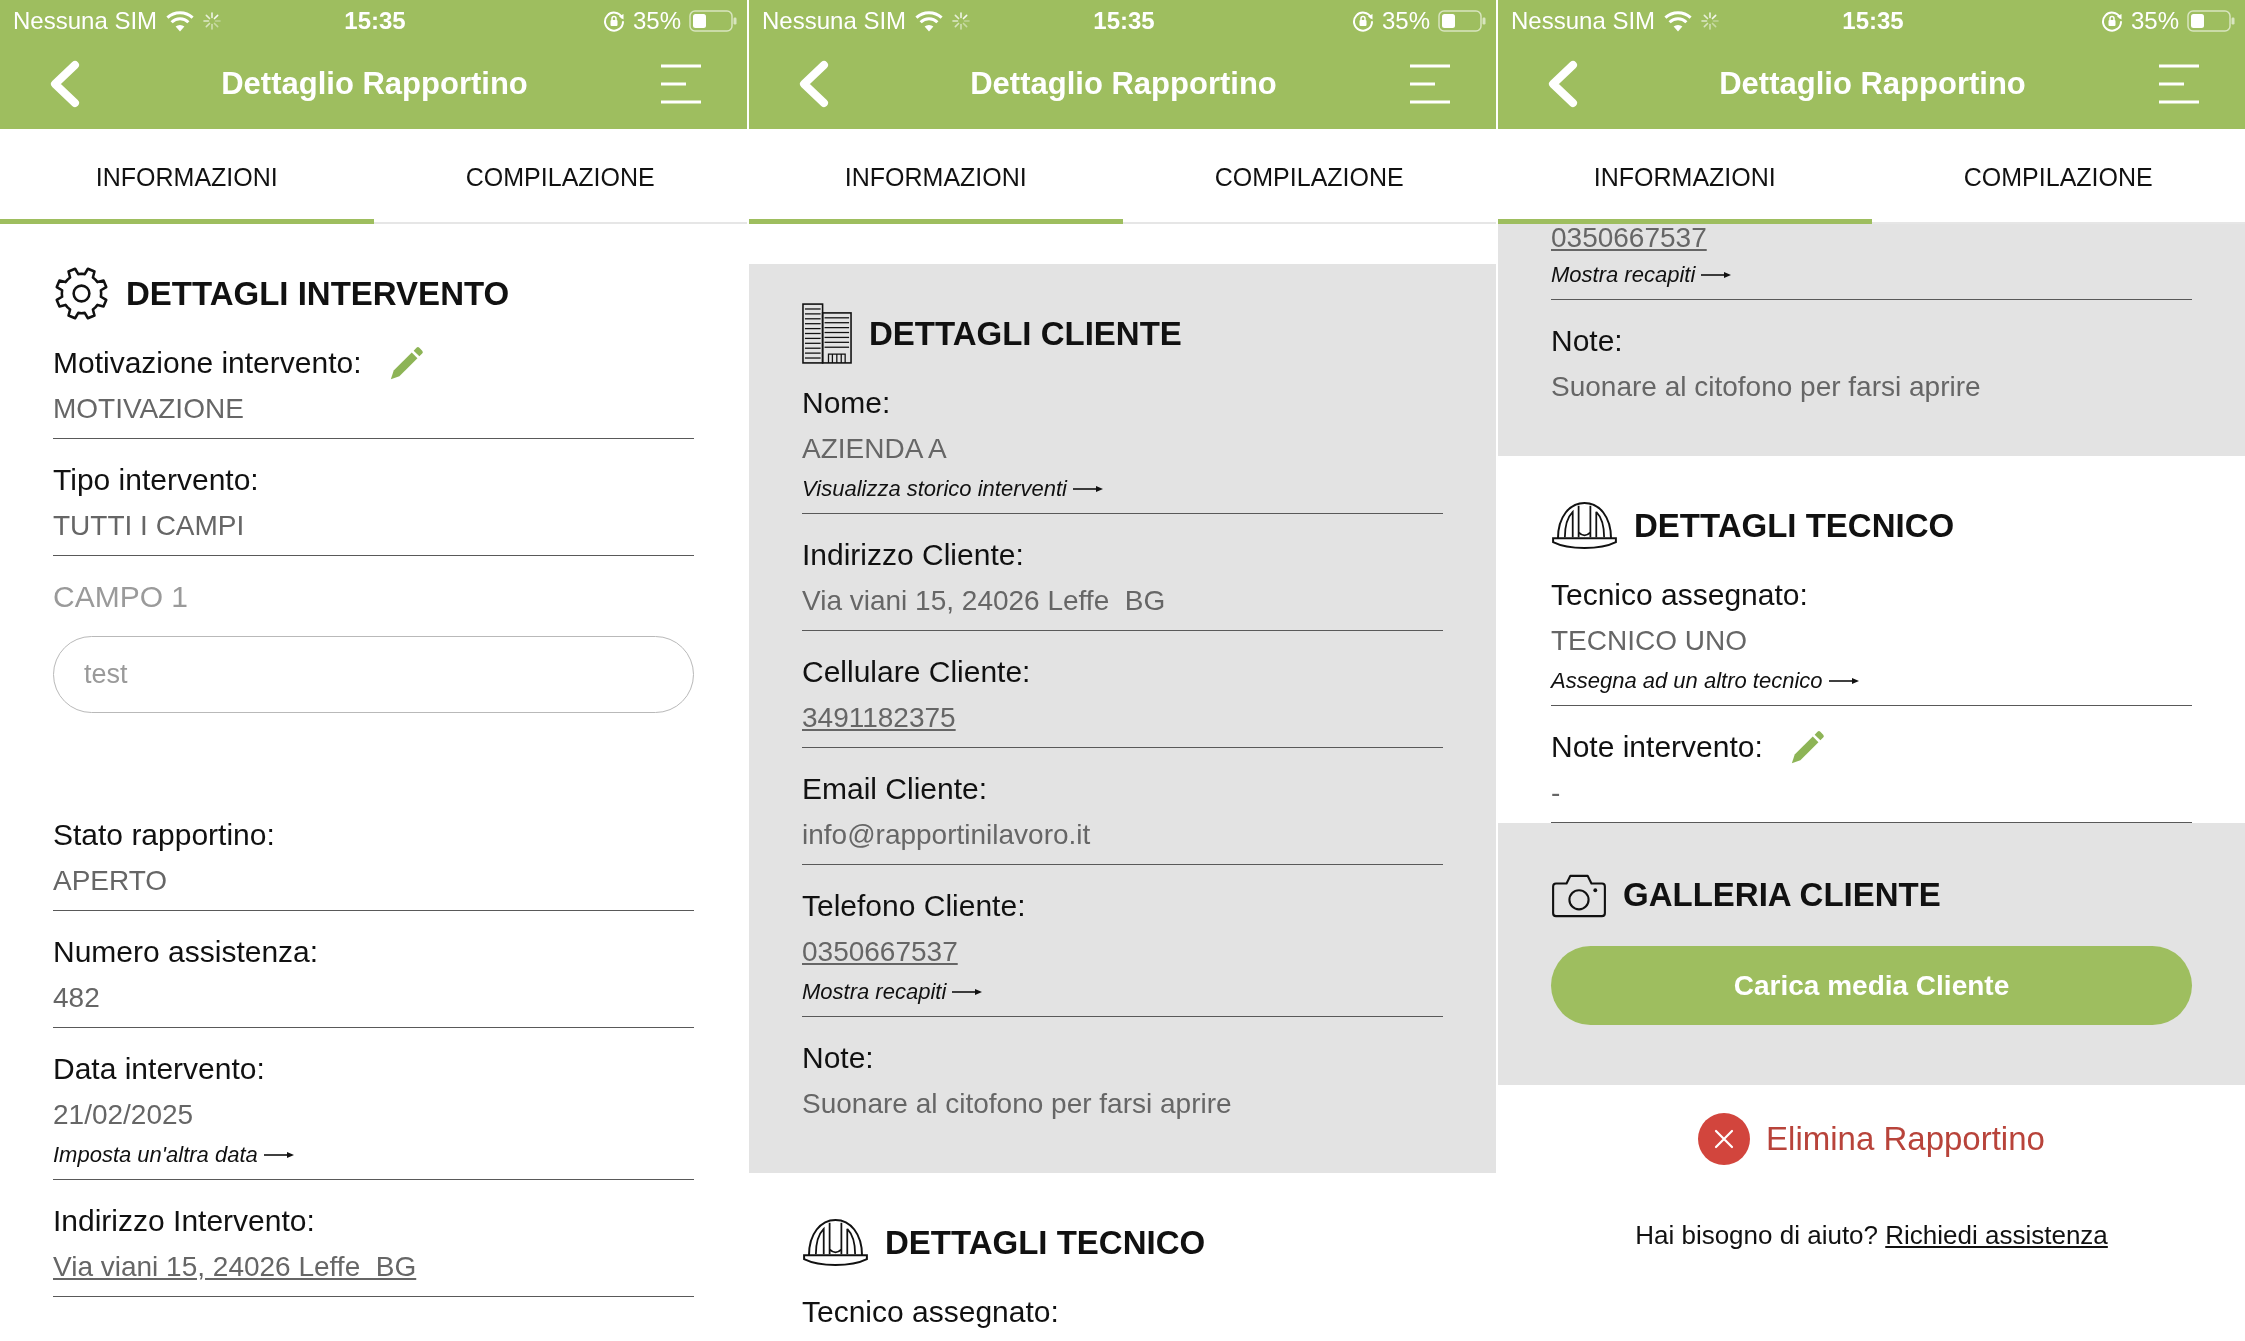 This screenshot has width=2245, height=1341. I want to click on field-label: Numero assistenza:, so click(186, 952).